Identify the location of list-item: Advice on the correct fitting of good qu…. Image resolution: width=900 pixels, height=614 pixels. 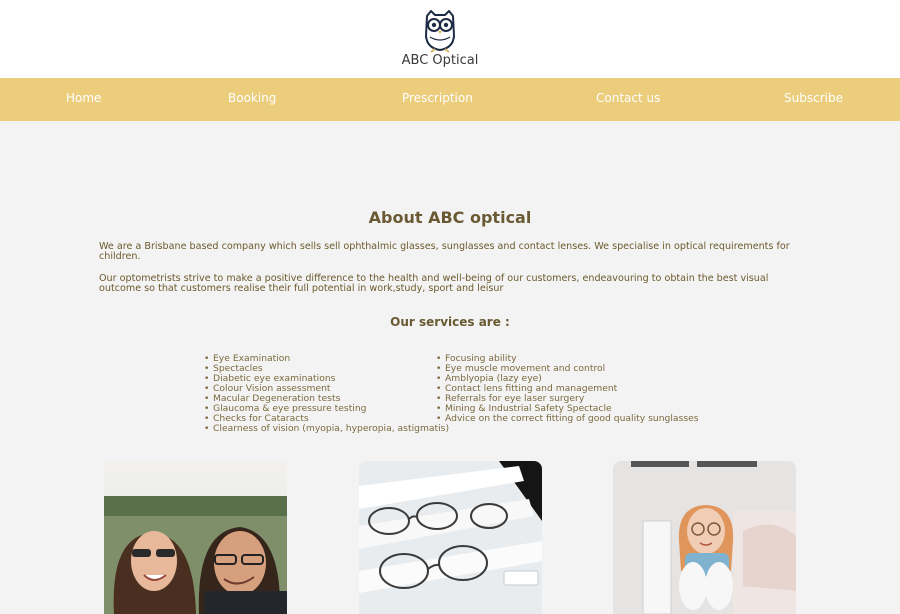
(567, 419).